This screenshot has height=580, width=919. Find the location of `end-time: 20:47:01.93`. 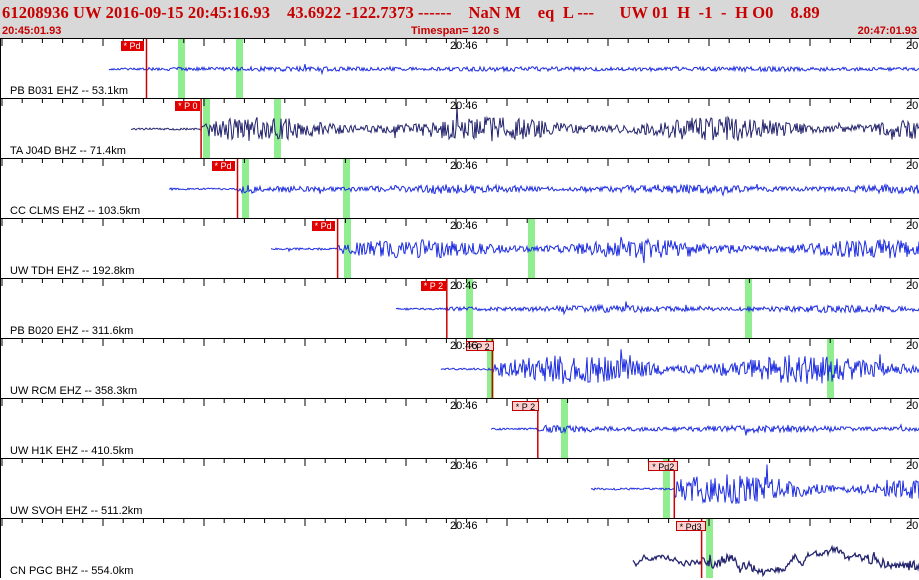

end-time: 20:47:01.93 is located at coordinates (887, 31).